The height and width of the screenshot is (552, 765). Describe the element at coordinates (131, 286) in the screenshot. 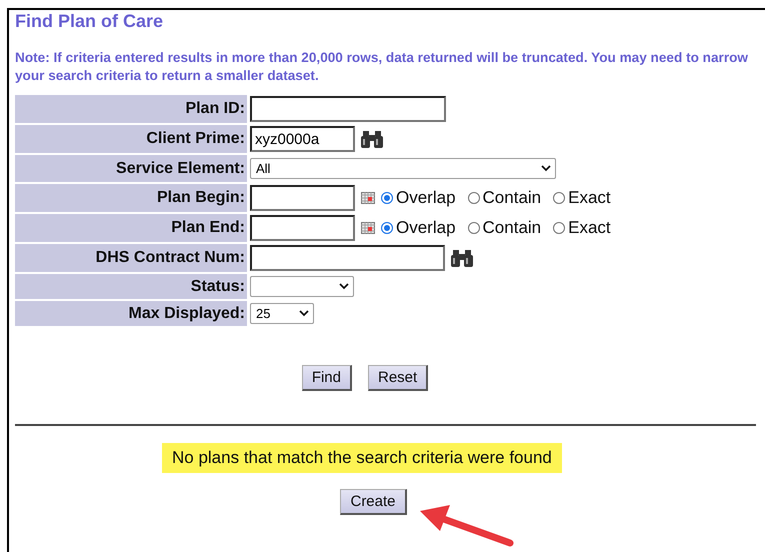

I see `field-label: Status:` at that location.